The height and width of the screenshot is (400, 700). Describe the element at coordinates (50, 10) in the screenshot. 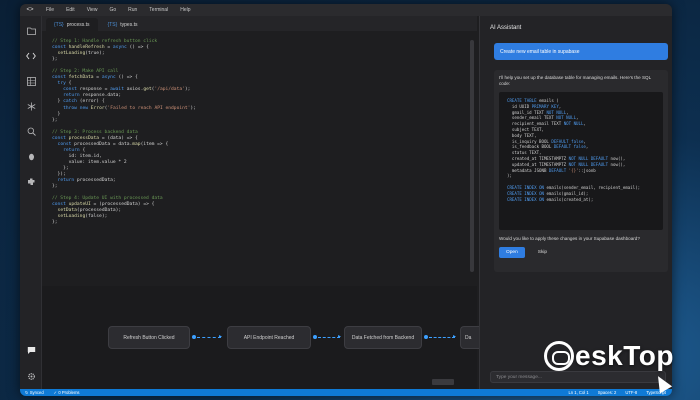

I see `menu-file: File` at that location.